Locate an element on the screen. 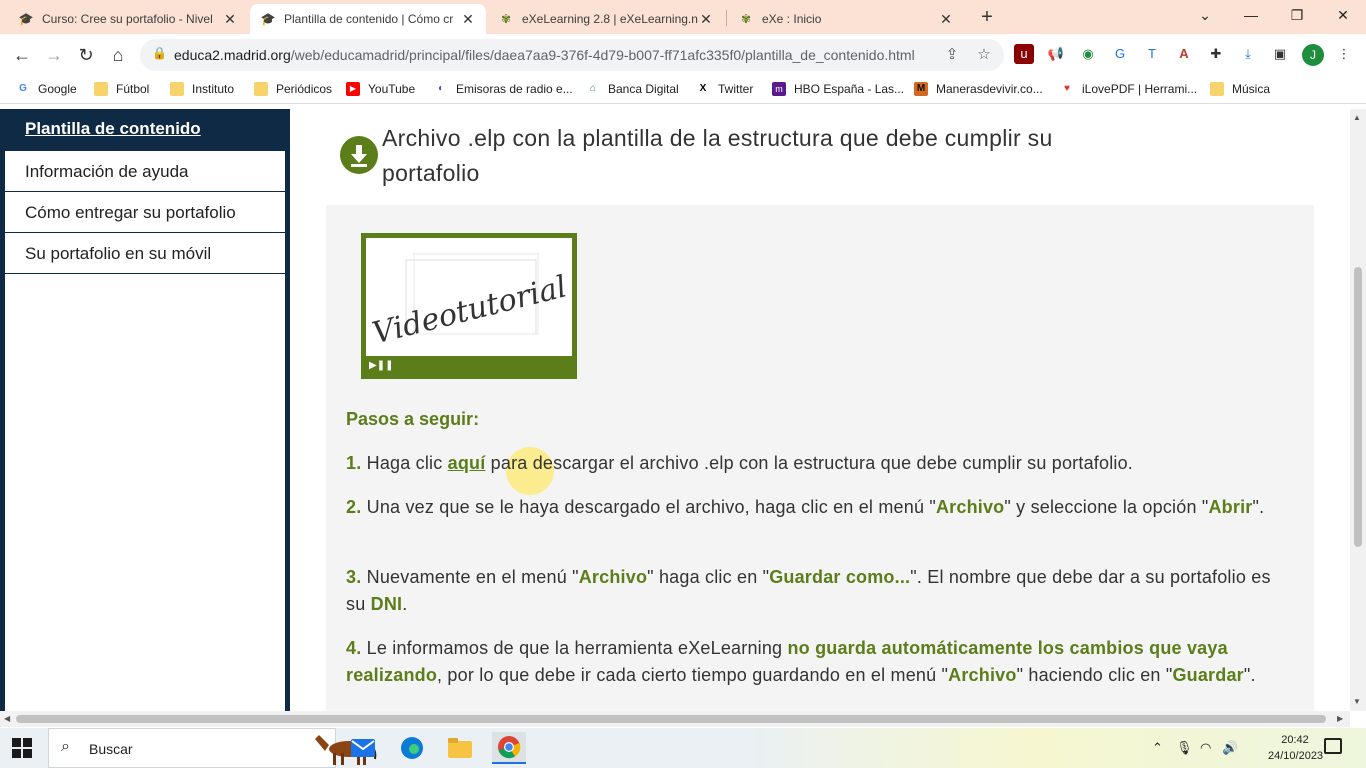 Image resolution: width=1366 pixels, height=768 pixels. sidebar-item-current: Plantilla de contenido is located at coordinates (145, 130).